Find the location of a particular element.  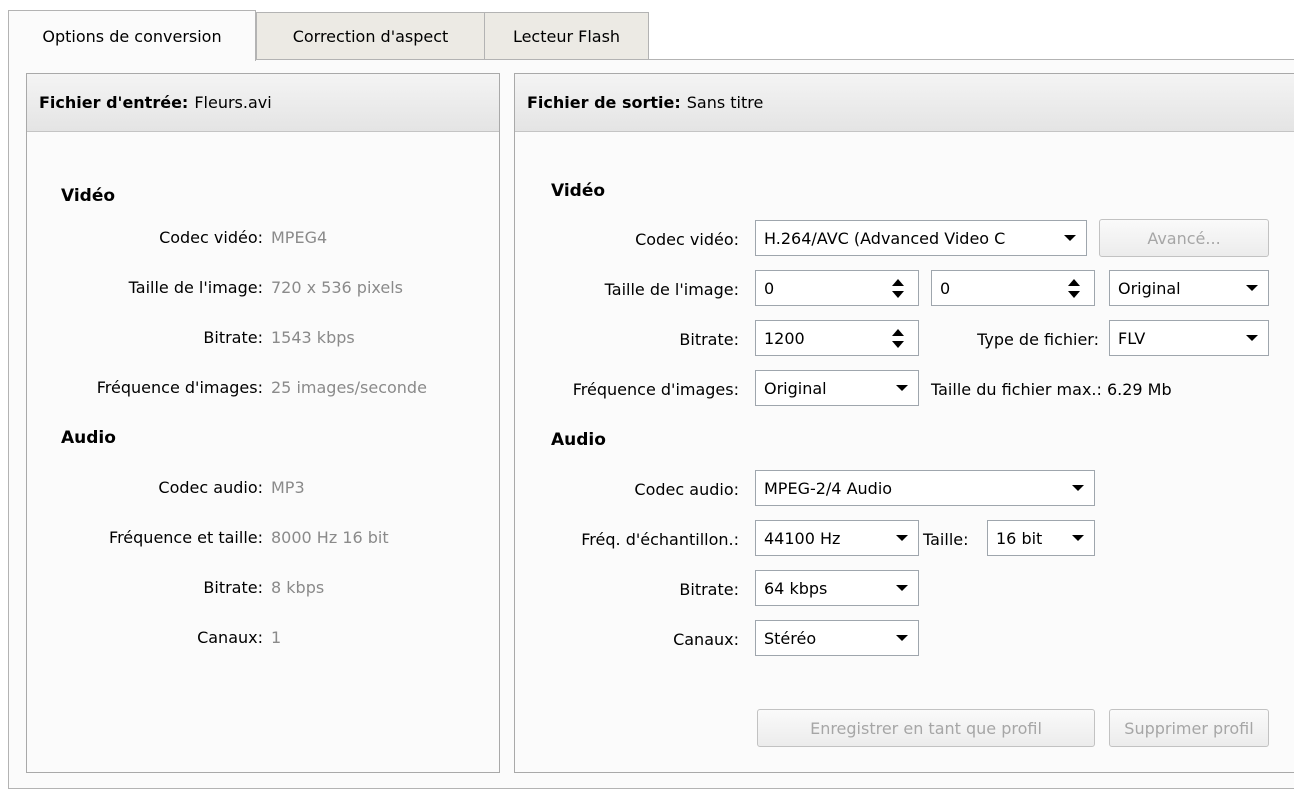

input-audio-bitrate-value: 8 kbps is located at coordinates (298, 587).